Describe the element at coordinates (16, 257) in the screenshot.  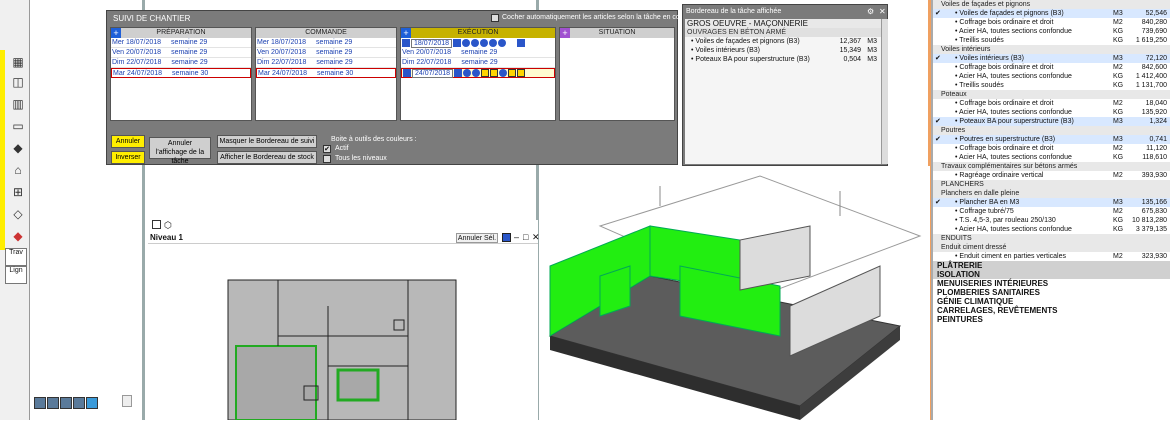
I see `trav-label: Trav` at that location.